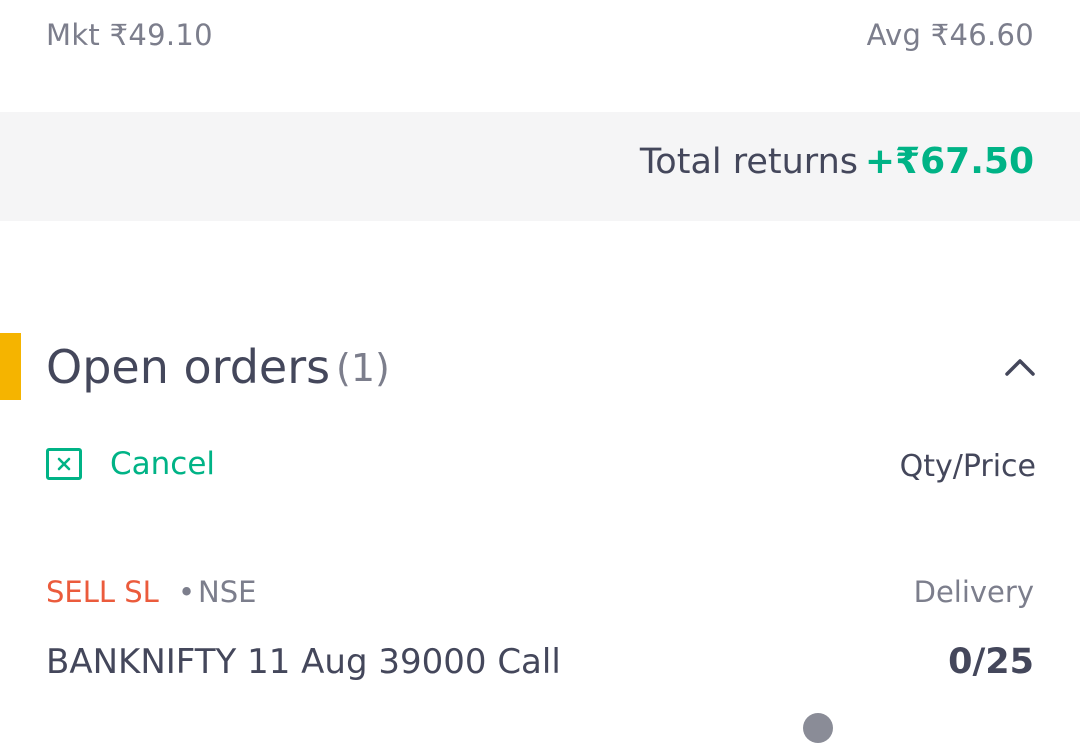 The image size is (1080, 743). Describe the element at coordinates (363, 368) in the screenshot. I see `open-orders-count: (1)` at that location.